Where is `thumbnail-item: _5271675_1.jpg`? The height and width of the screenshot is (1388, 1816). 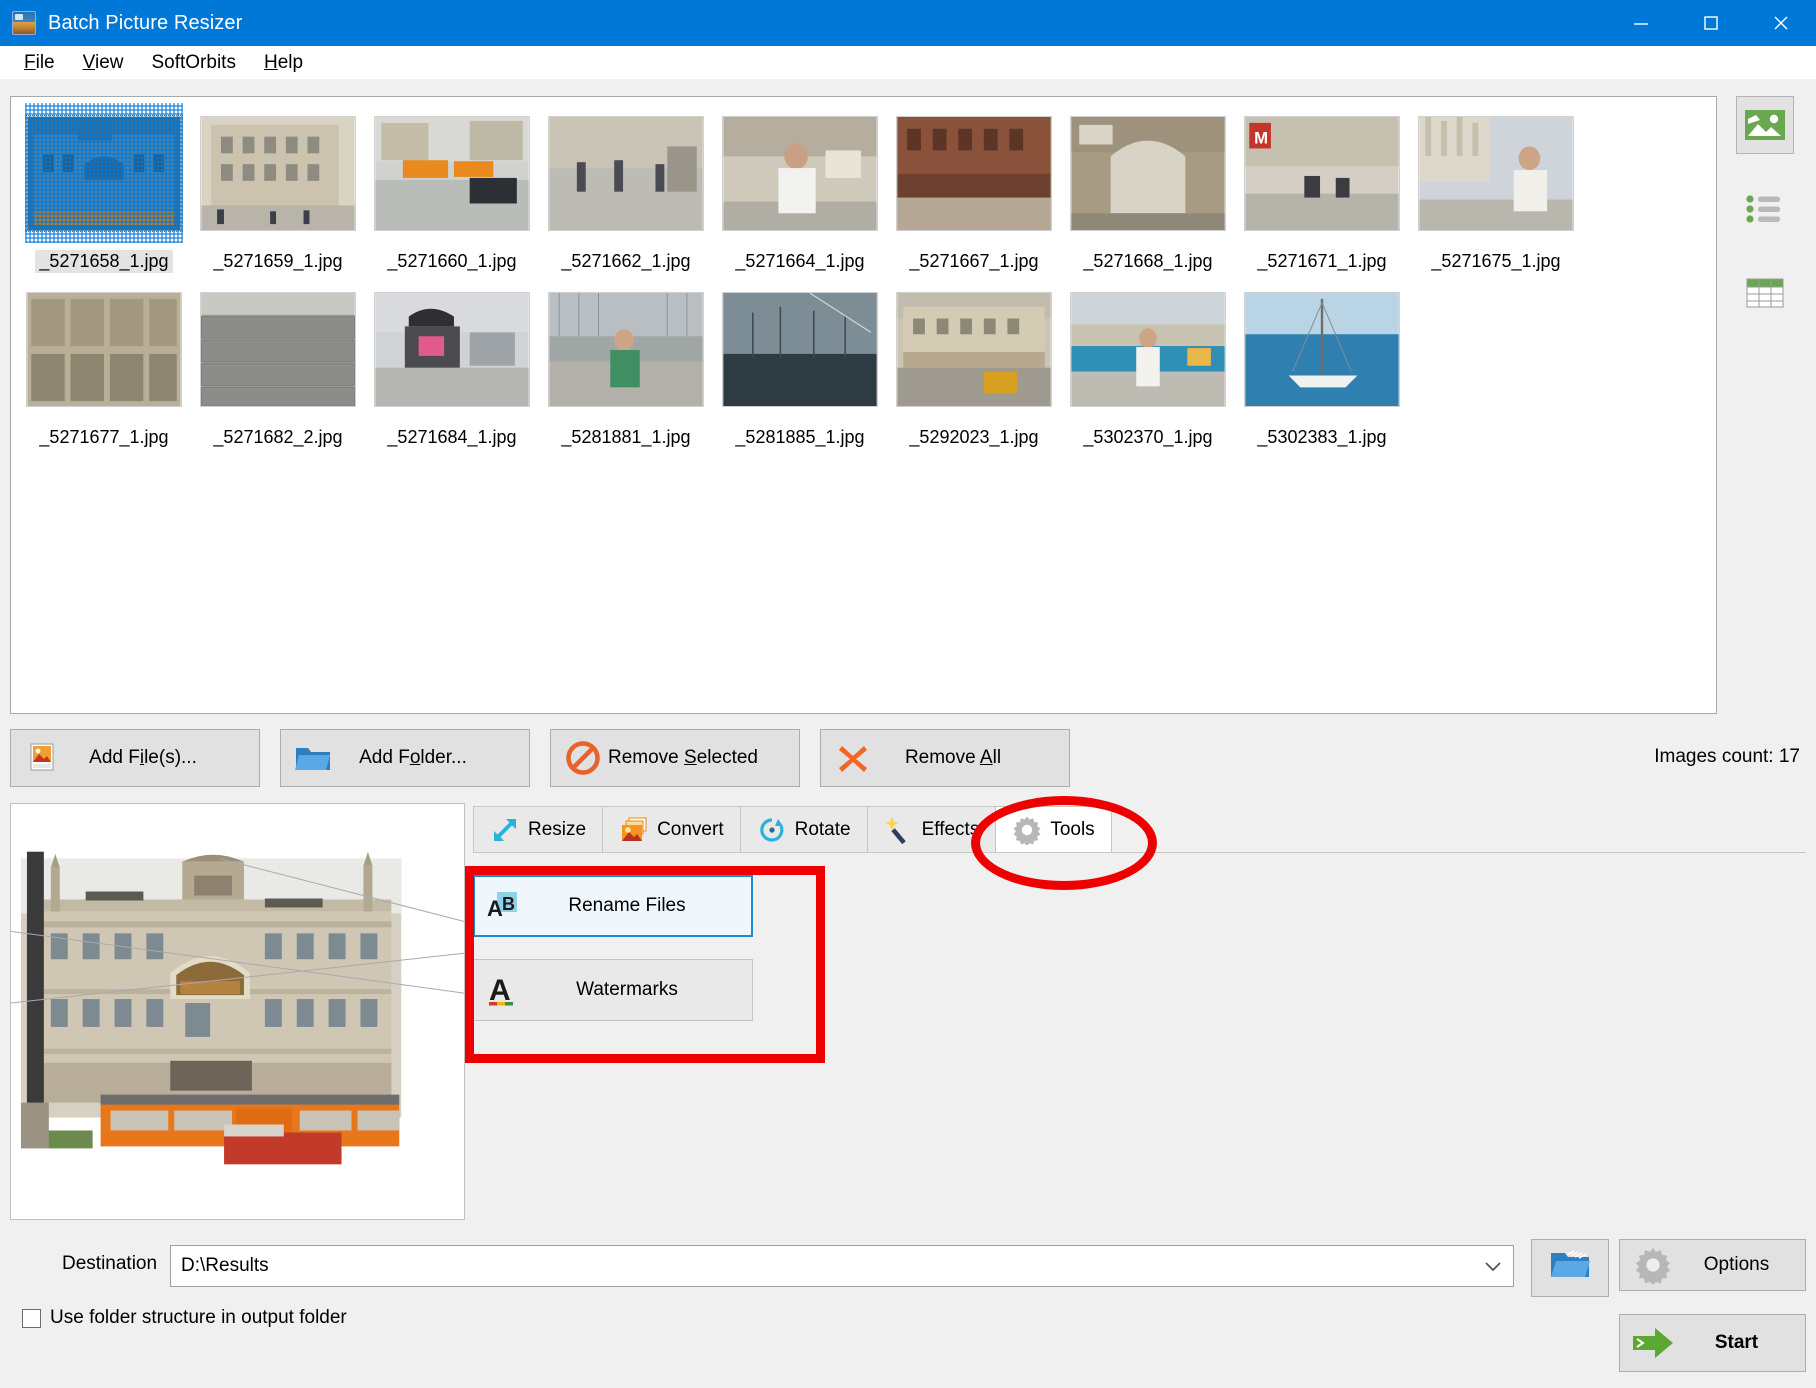
thumbnail-item: _5271675_1.jpg is located at coordinates (1496, 188).